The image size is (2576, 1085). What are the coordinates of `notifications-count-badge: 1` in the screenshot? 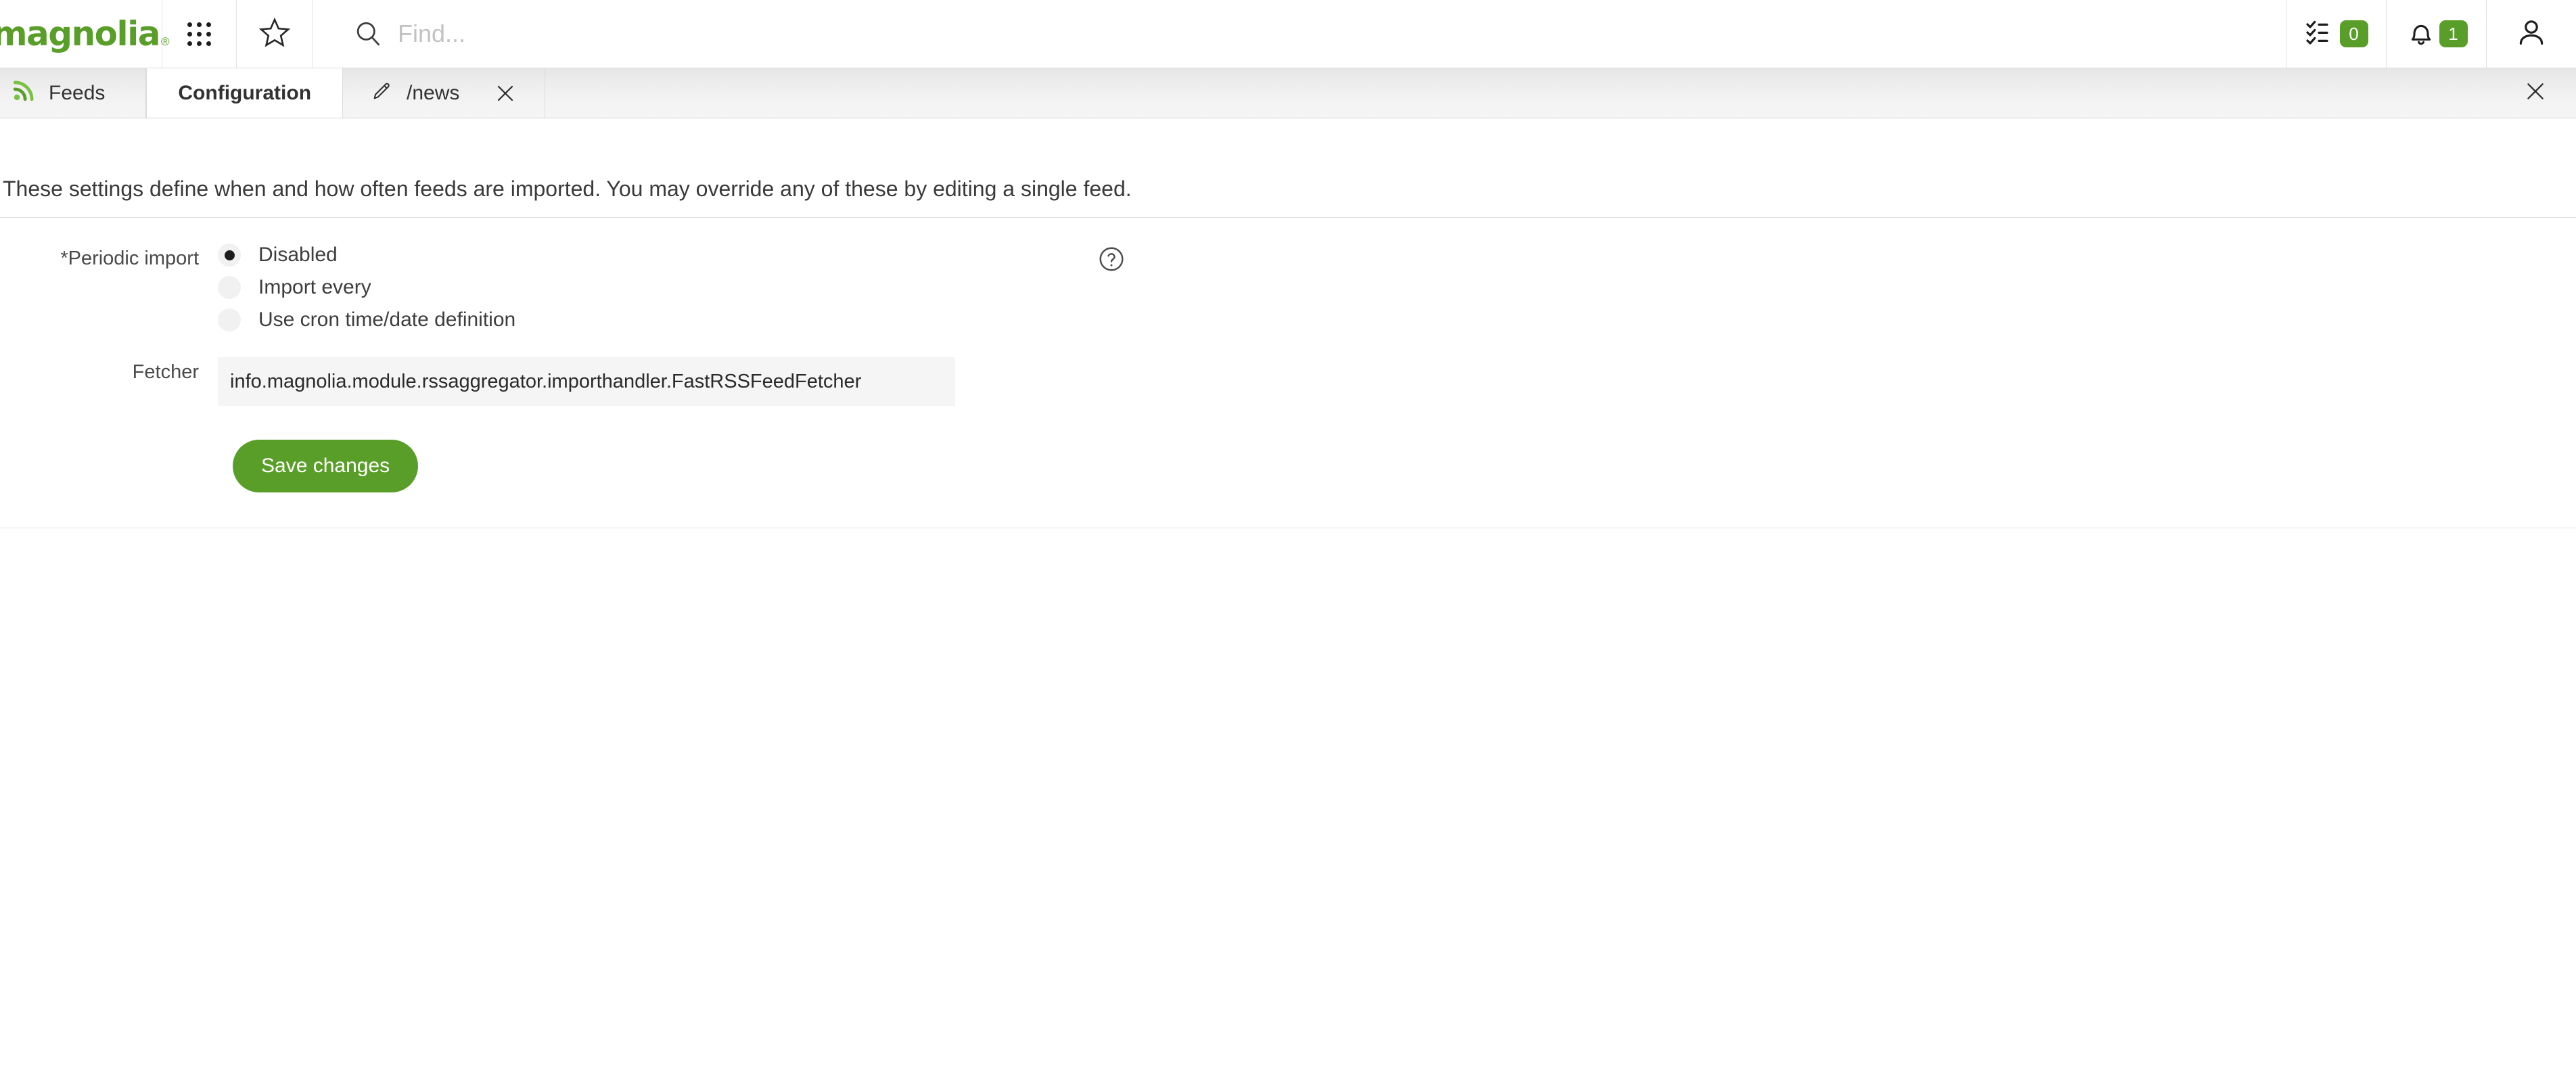 It's located at (2453, 33).